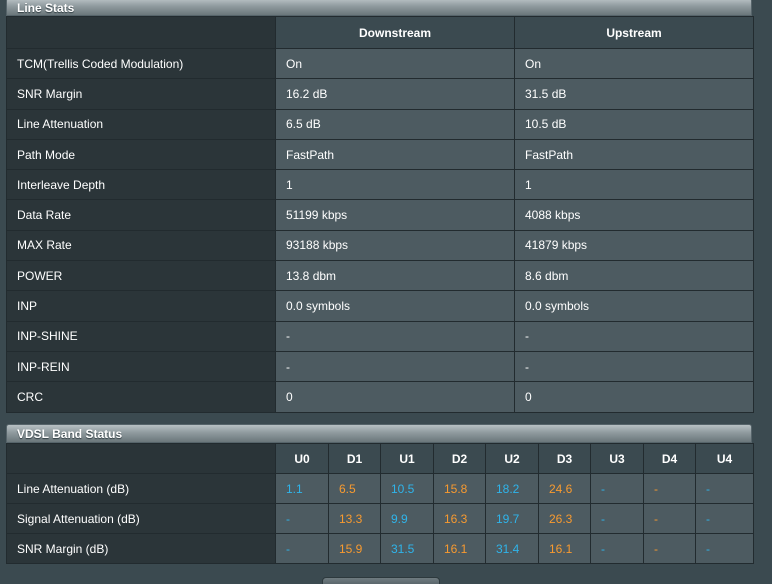 The image size is (772, 584). Describe the element at coordinates (634, 397) in the screenshot. I see `upstream-value: 0` at that location.